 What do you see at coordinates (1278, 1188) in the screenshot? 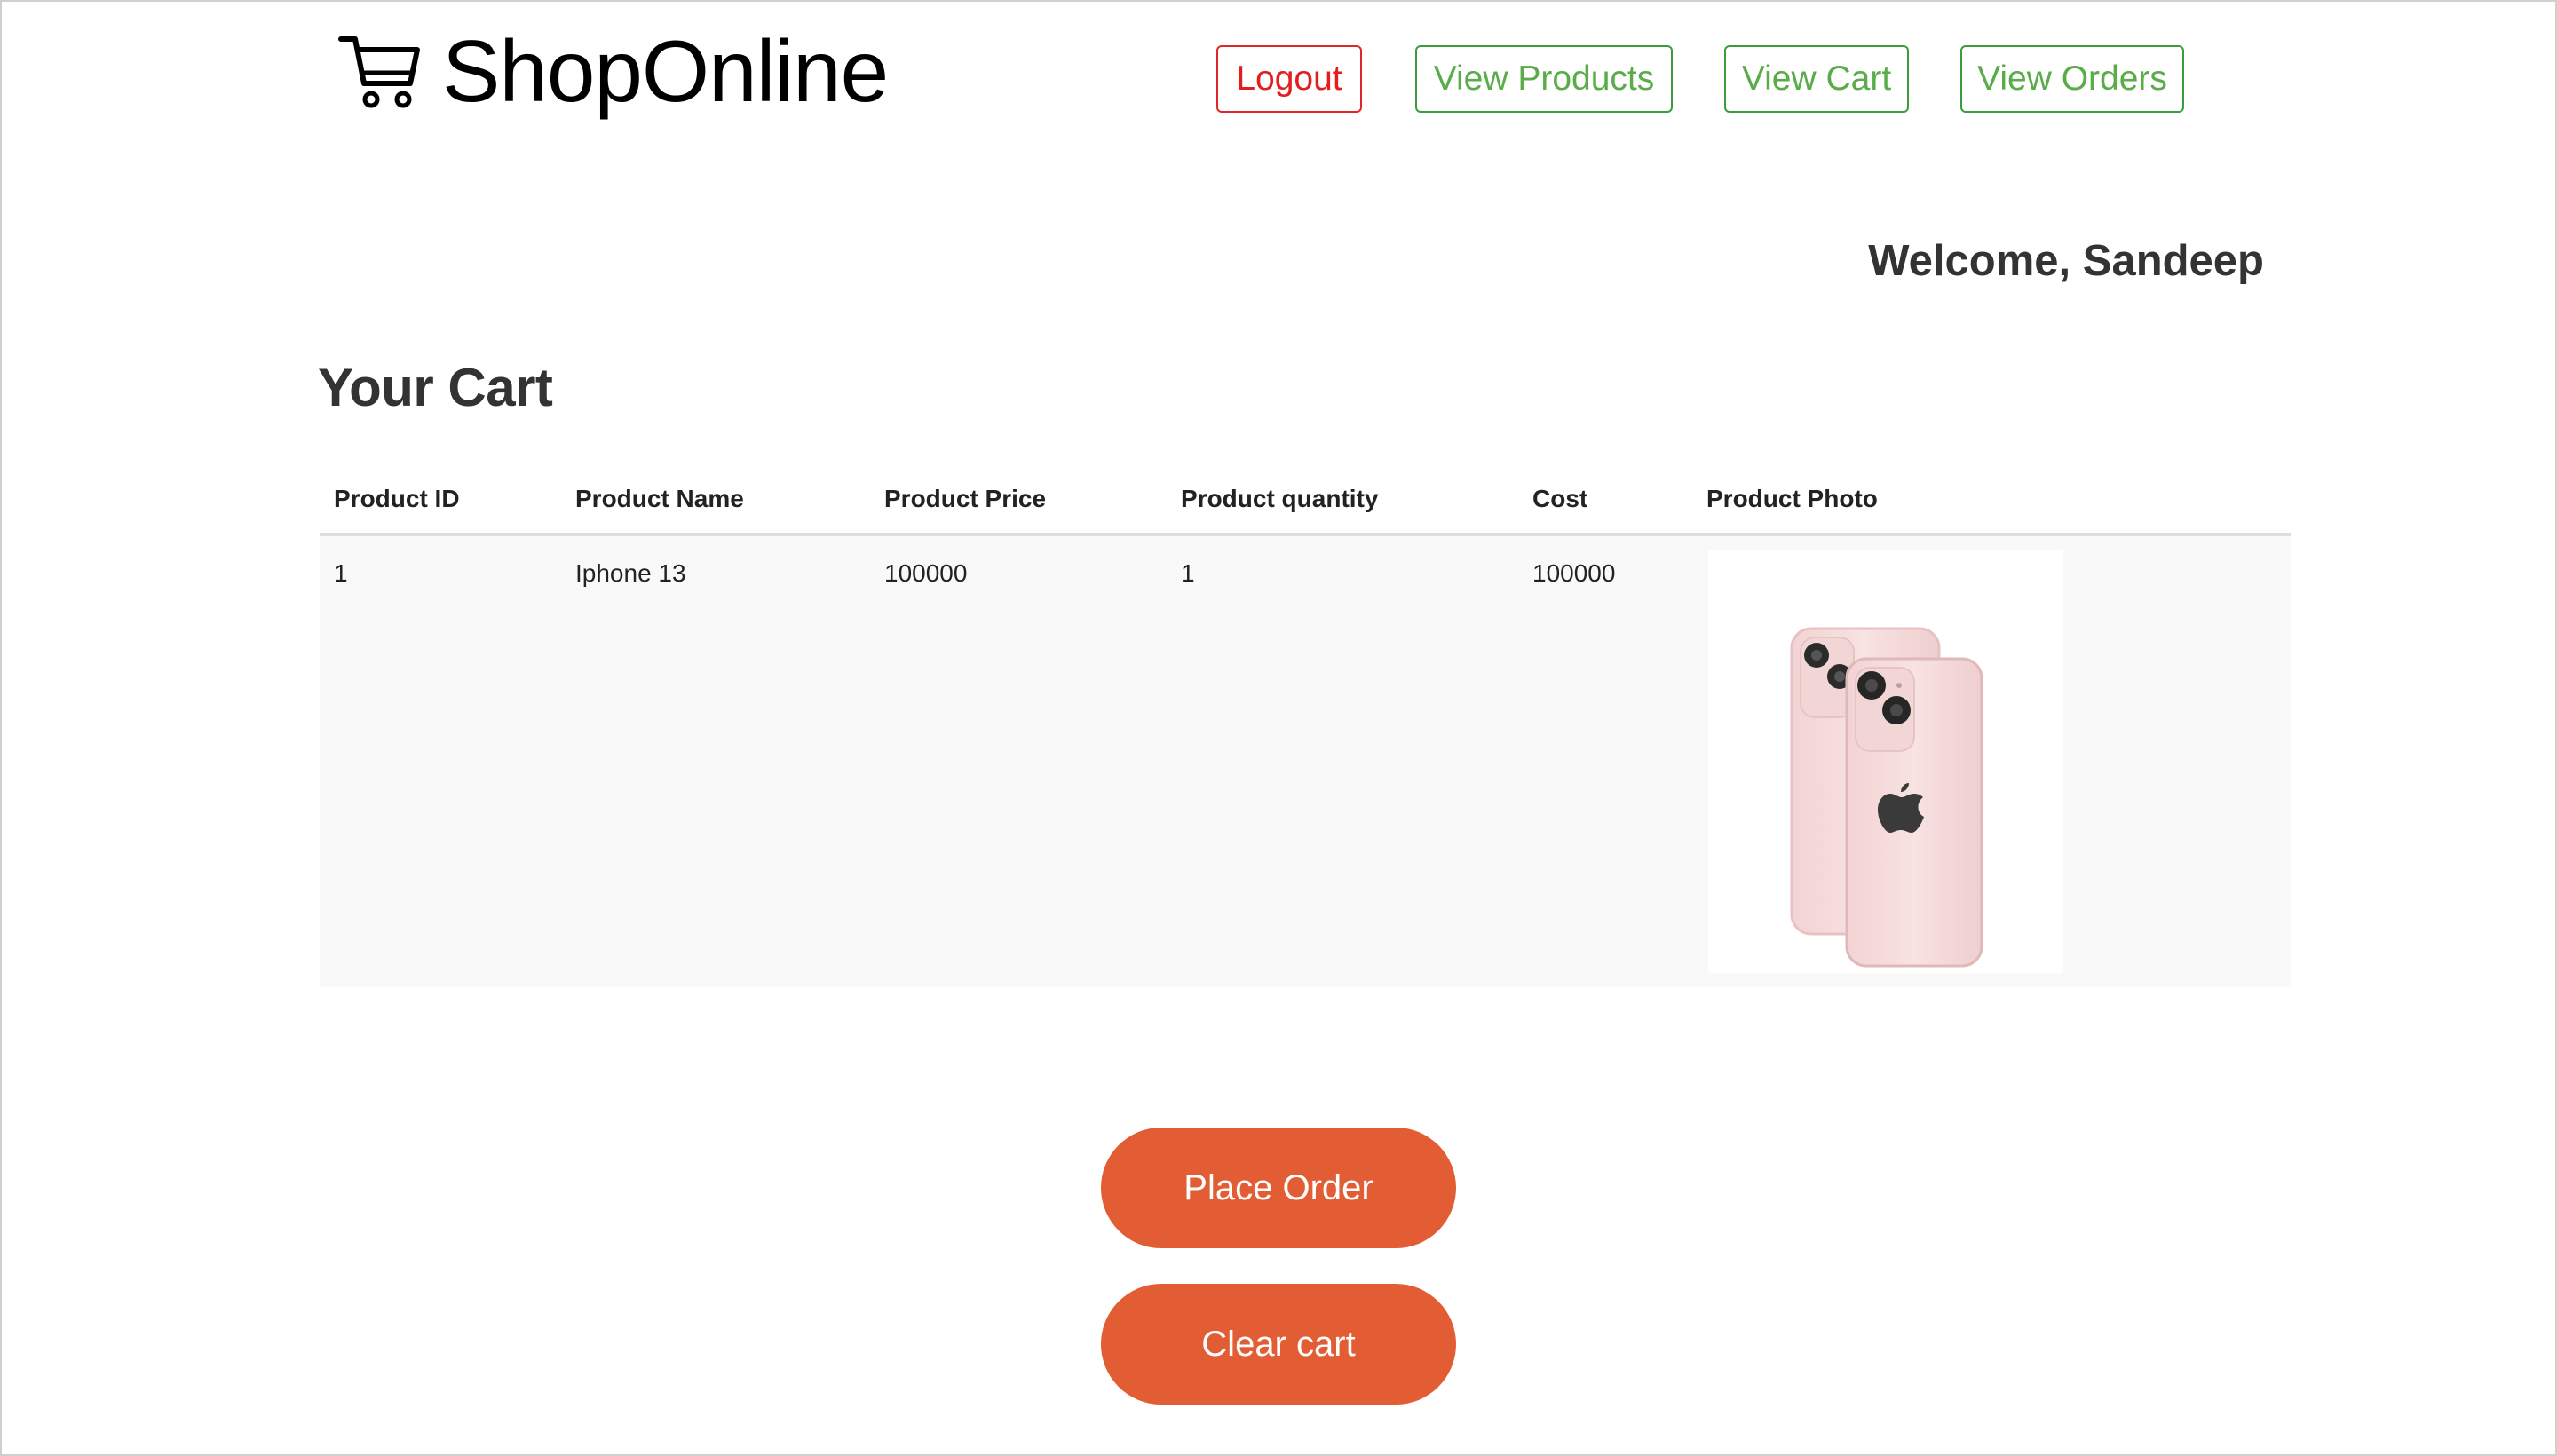
I see `place-order-button: Place Order` at bounding box center [1278, 1188].